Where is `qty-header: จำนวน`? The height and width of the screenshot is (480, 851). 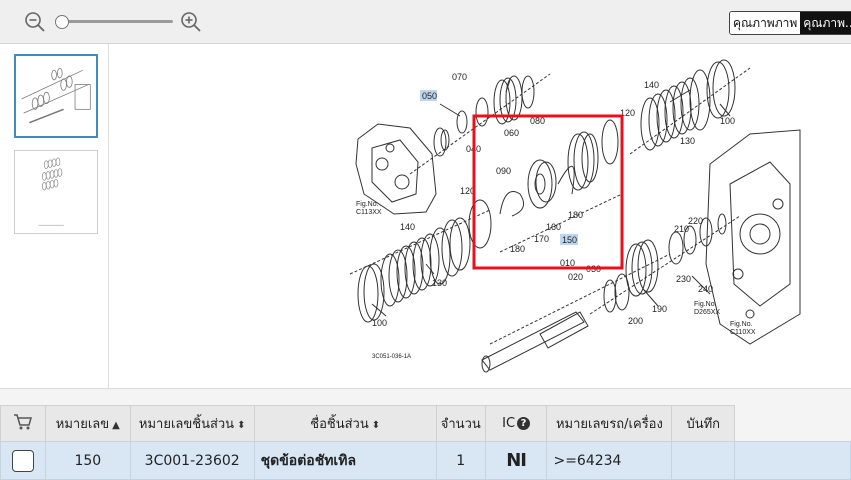 qty-header: จำนวน is located at coordinates (460, 423).